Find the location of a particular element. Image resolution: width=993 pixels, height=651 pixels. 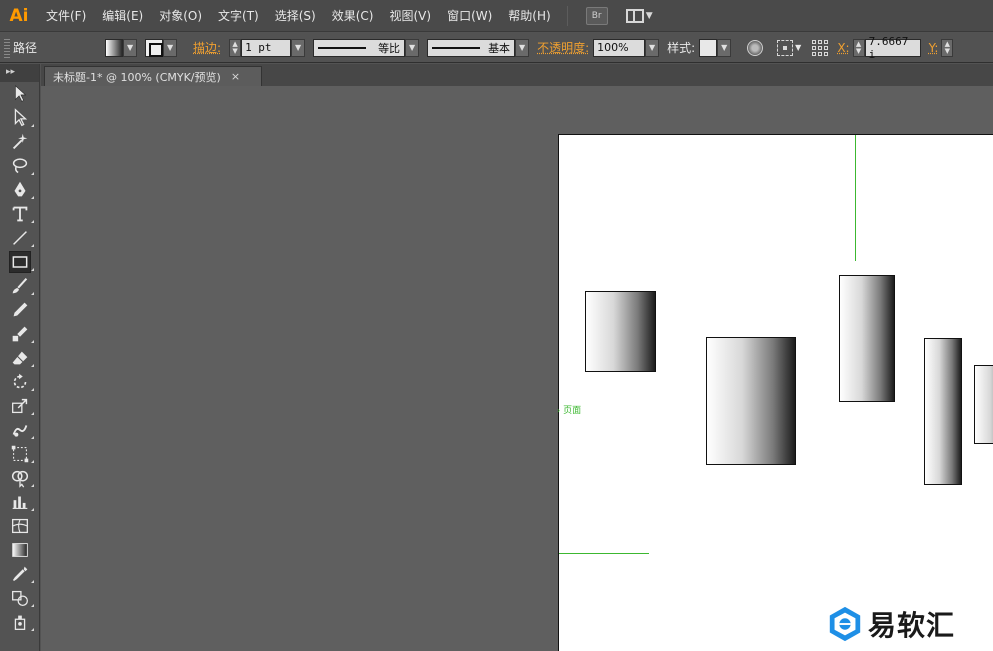

pen-icon is located at coordinates (20, 189).